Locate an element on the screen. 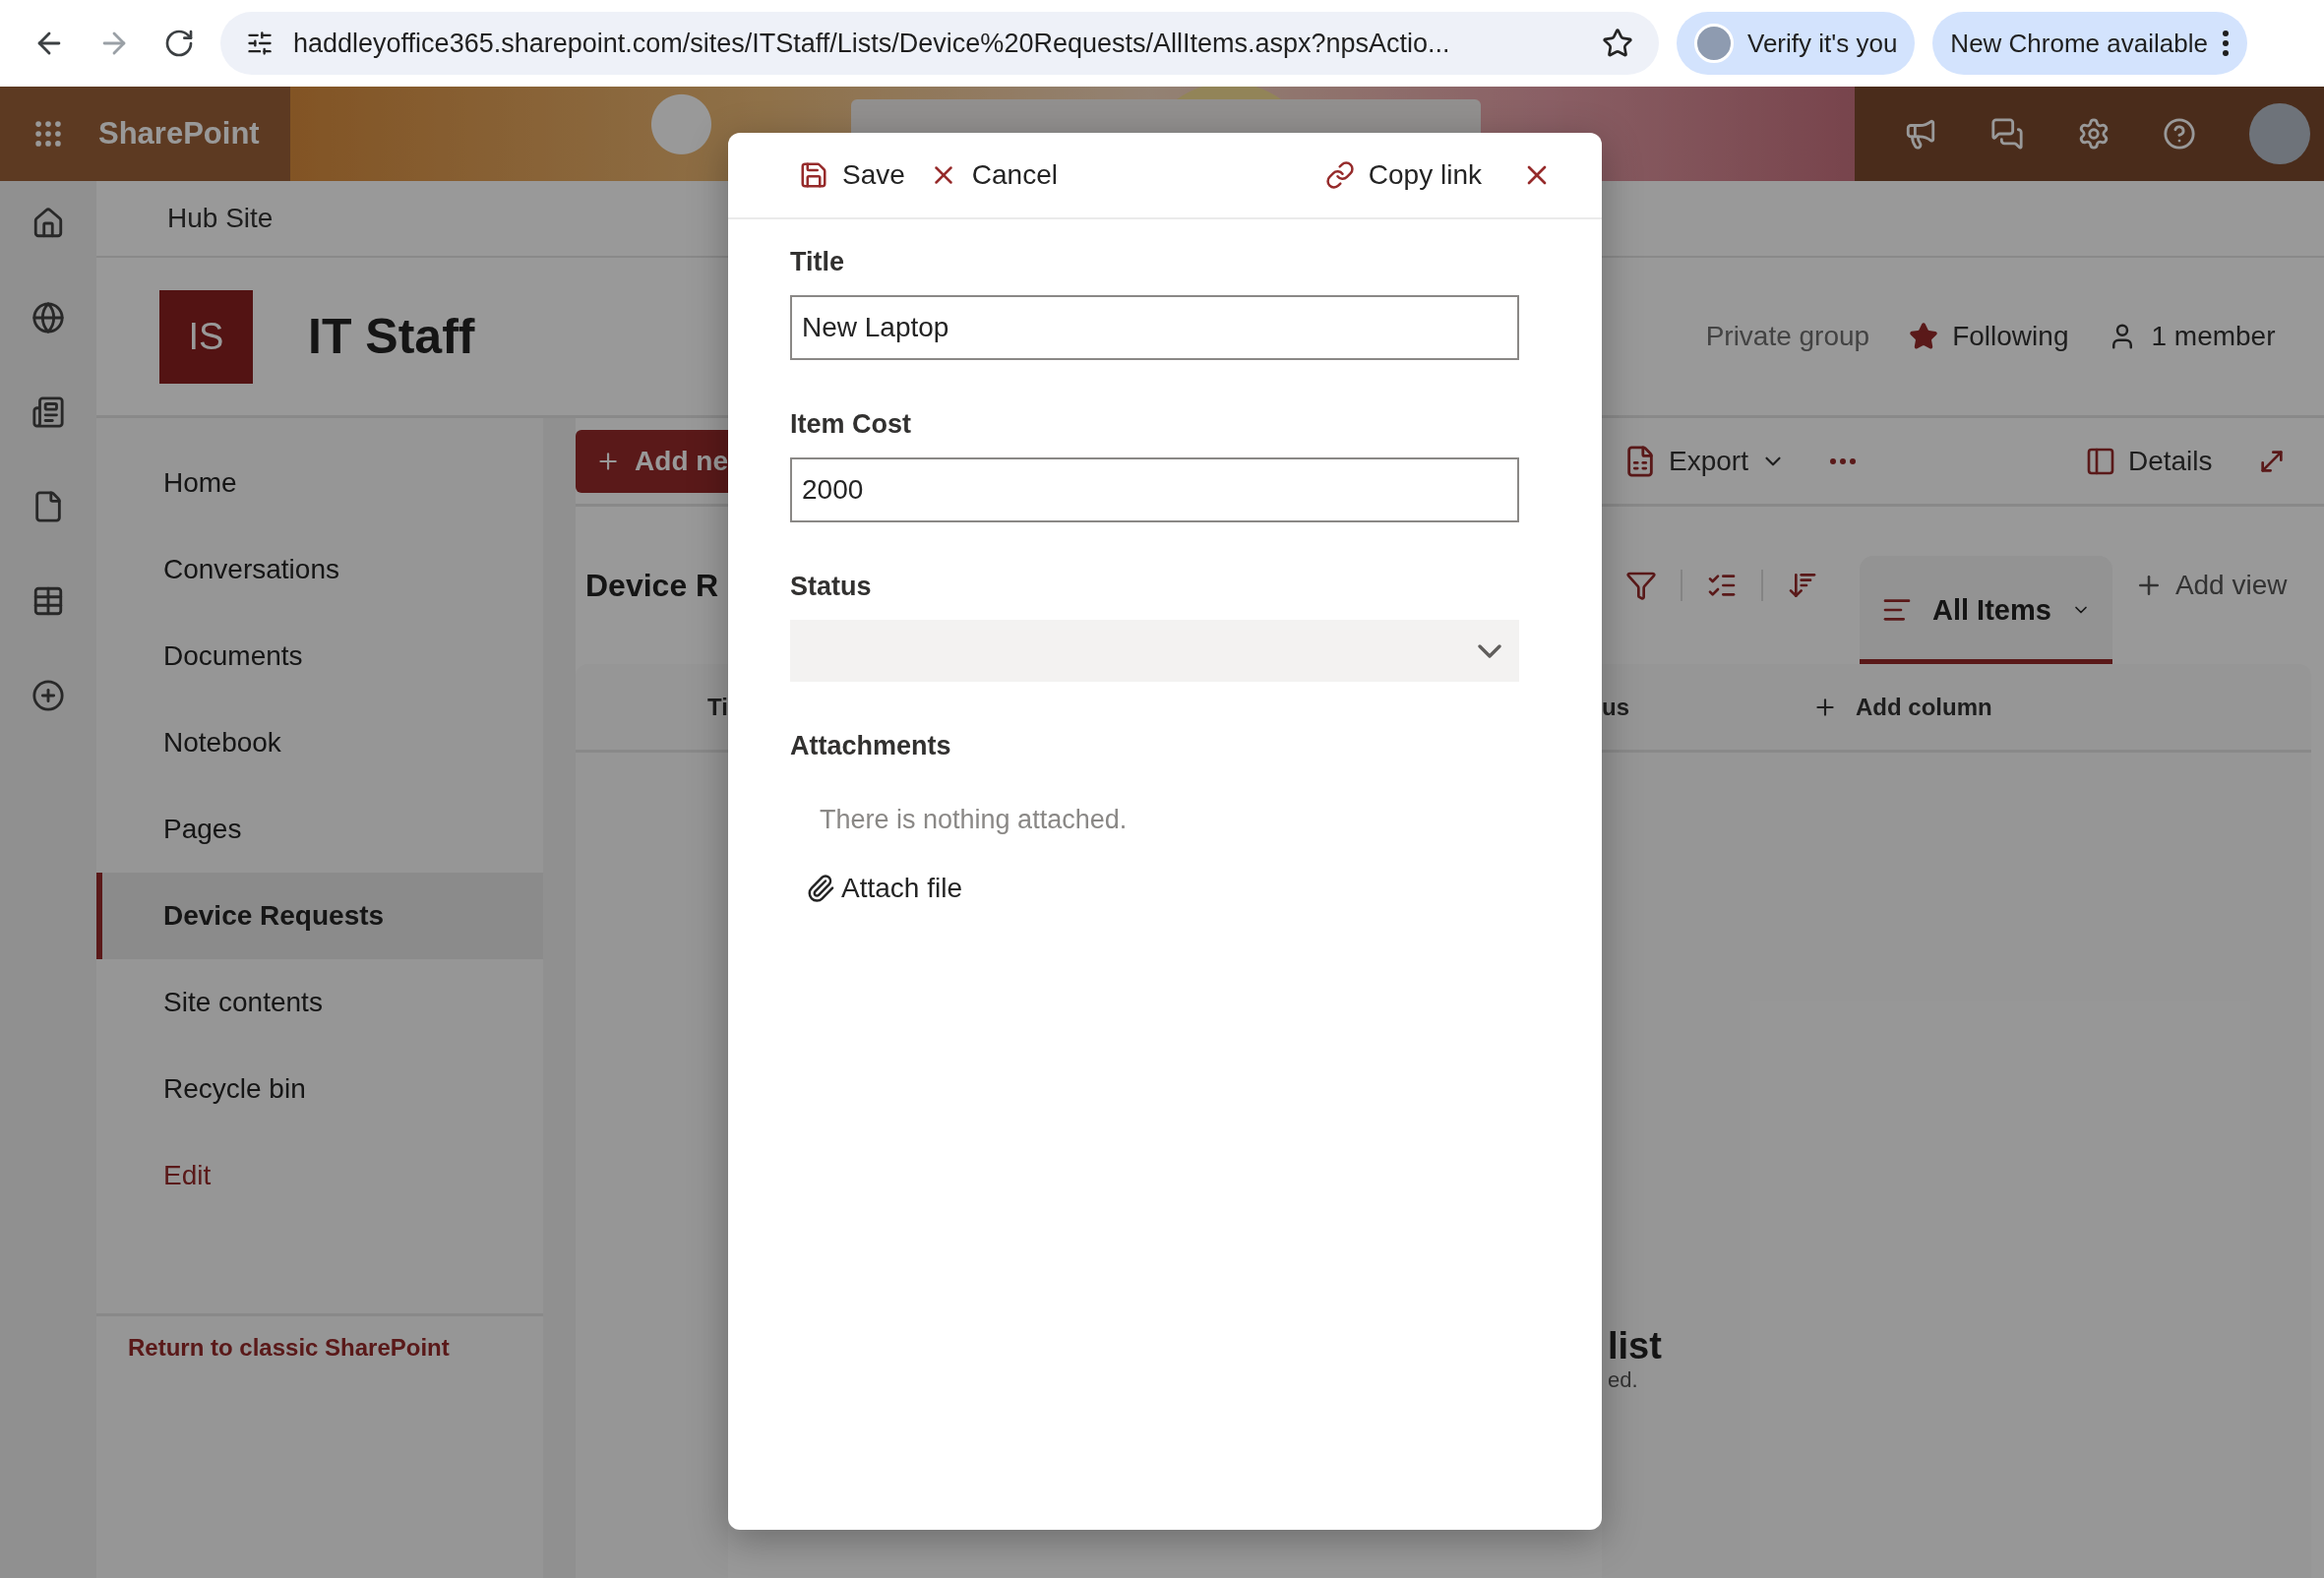  attach-file-button: Attach file is located at coordinates (884, 888).